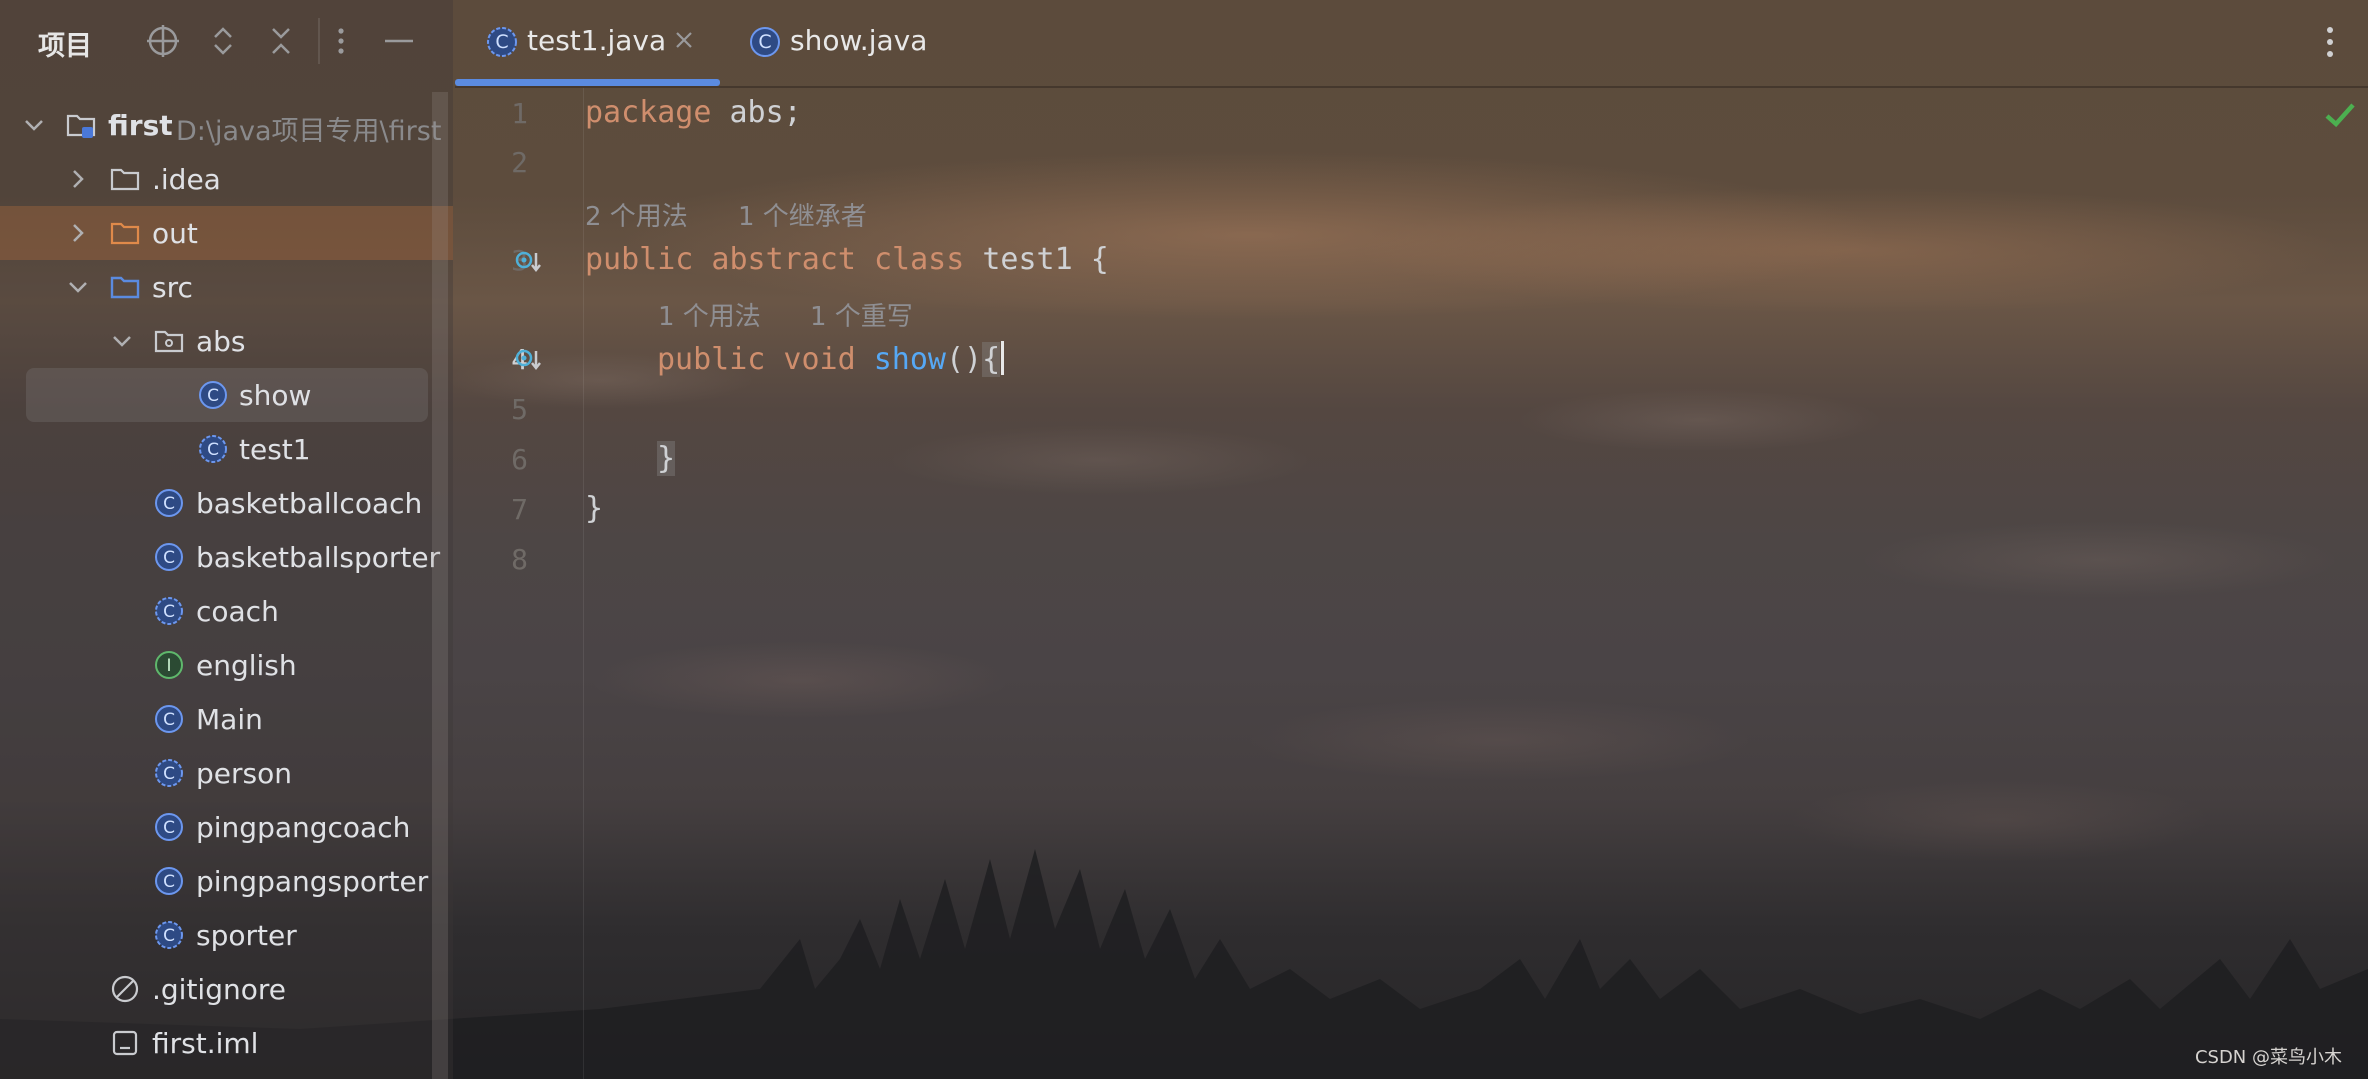 This screenshot has height=1079, width=2368. Describe the element at coordinates (636, 214) in the screenshot. I see `usages-hint: 2 个用法` at that location.